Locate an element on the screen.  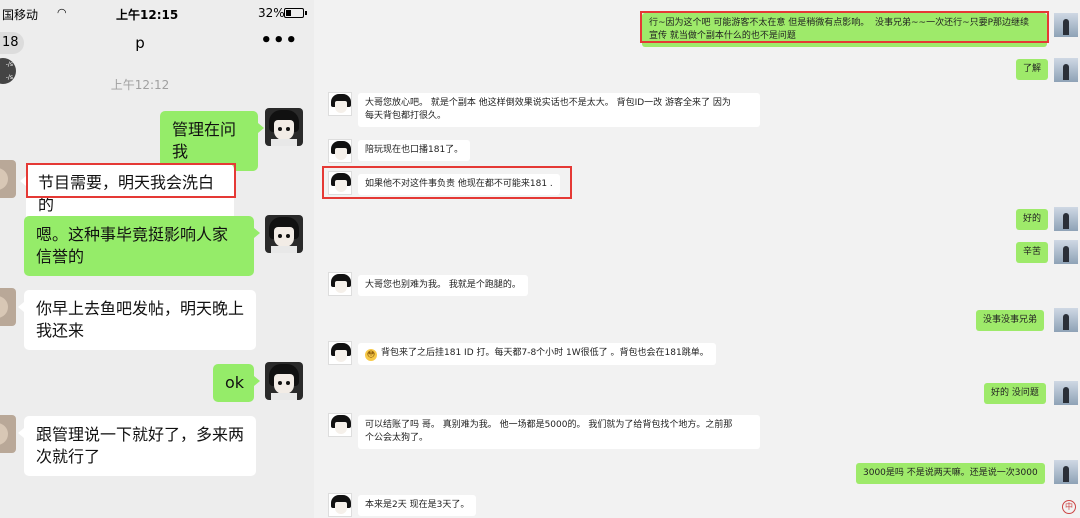
message-bubble-sent: 了解 is located at coordinates (1032, 69).